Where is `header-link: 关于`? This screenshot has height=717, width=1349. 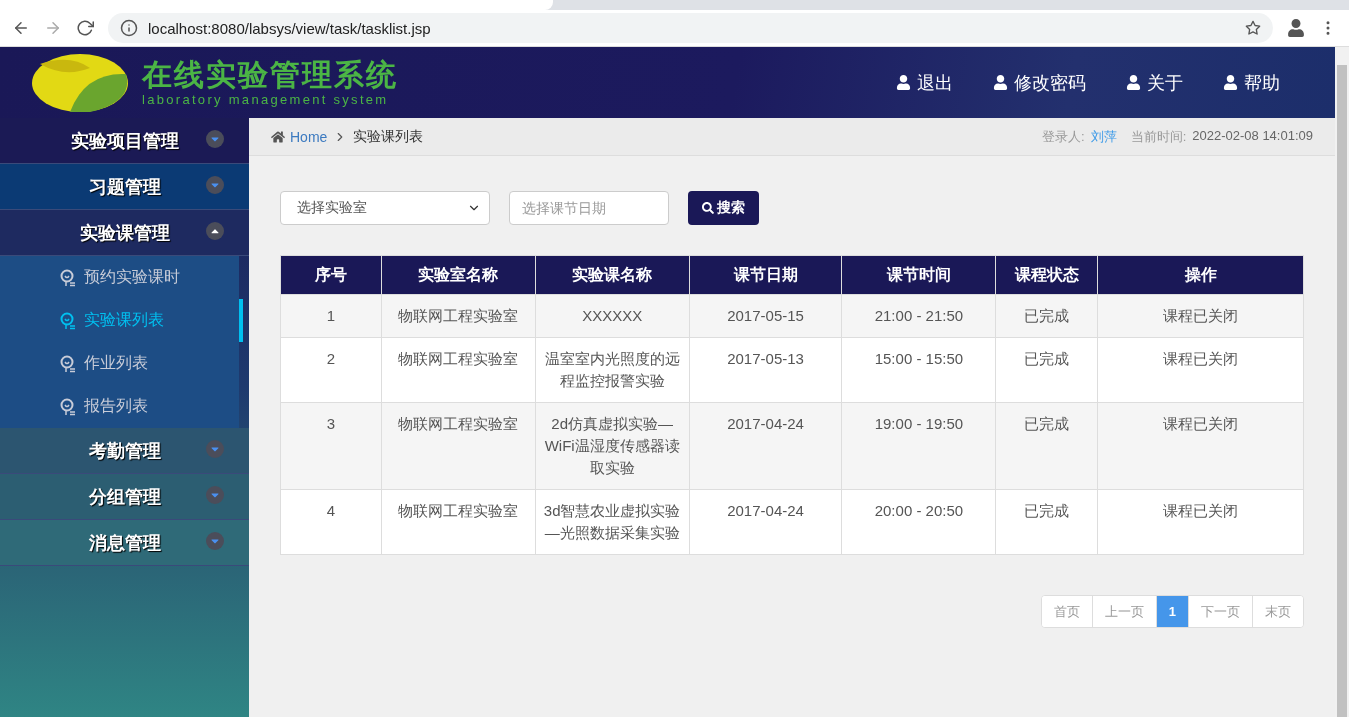 header-link: 关于 is located at coordinates (1154, 82).